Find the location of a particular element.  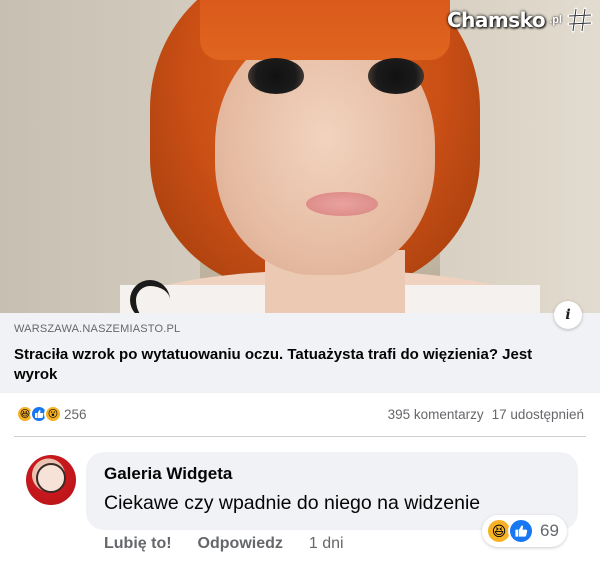

watermark-text: Chamsko is located at coordinates (496, 20).